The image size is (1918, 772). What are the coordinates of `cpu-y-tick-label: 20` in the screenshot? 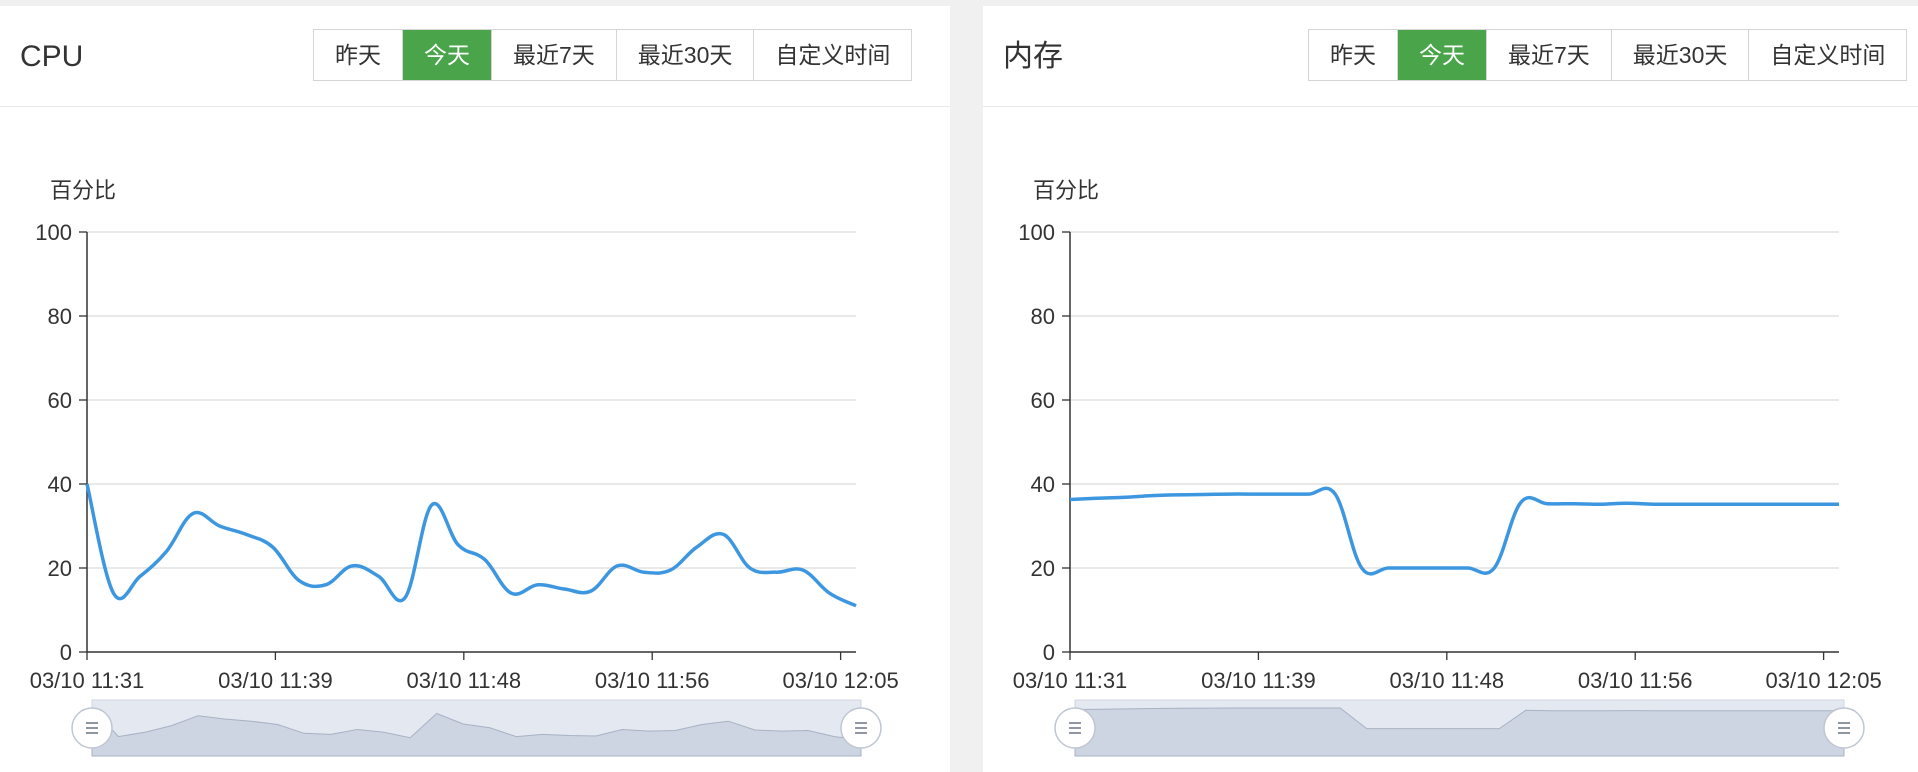 It's located at (60, 568).